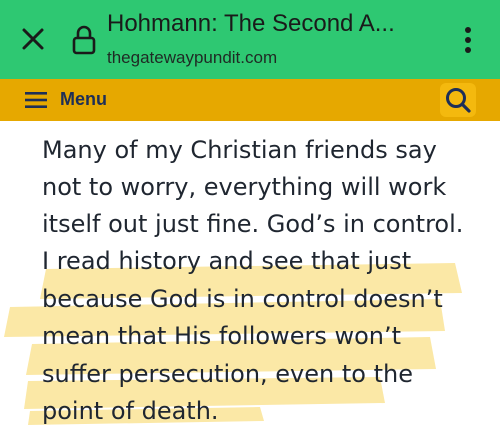 The width and height of the screenshot is (500, 437). What do you see at coordinates (239, 150) in the screenshot?
I see `article-line: Many of my Christian friends say` at bounding box center [239, 150].